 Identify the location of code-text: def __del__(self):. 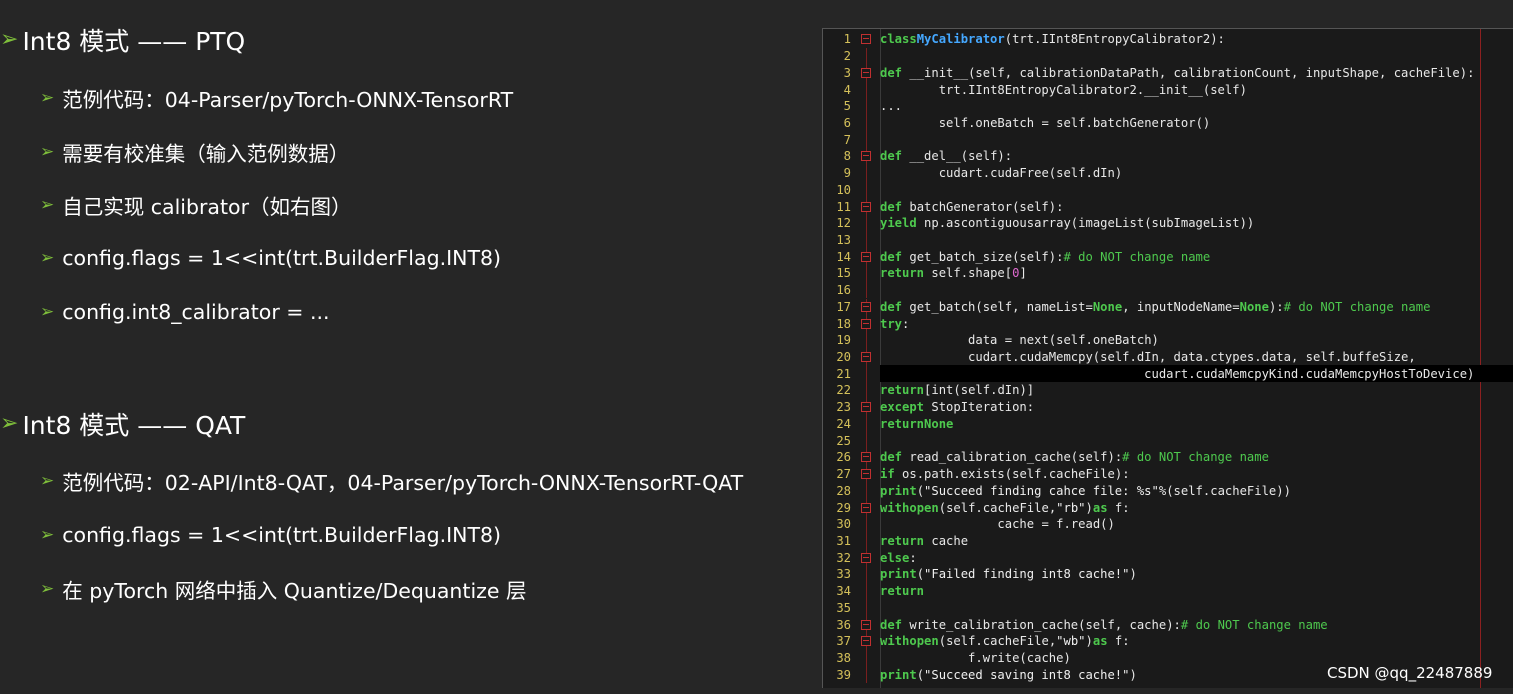
(946, 156).